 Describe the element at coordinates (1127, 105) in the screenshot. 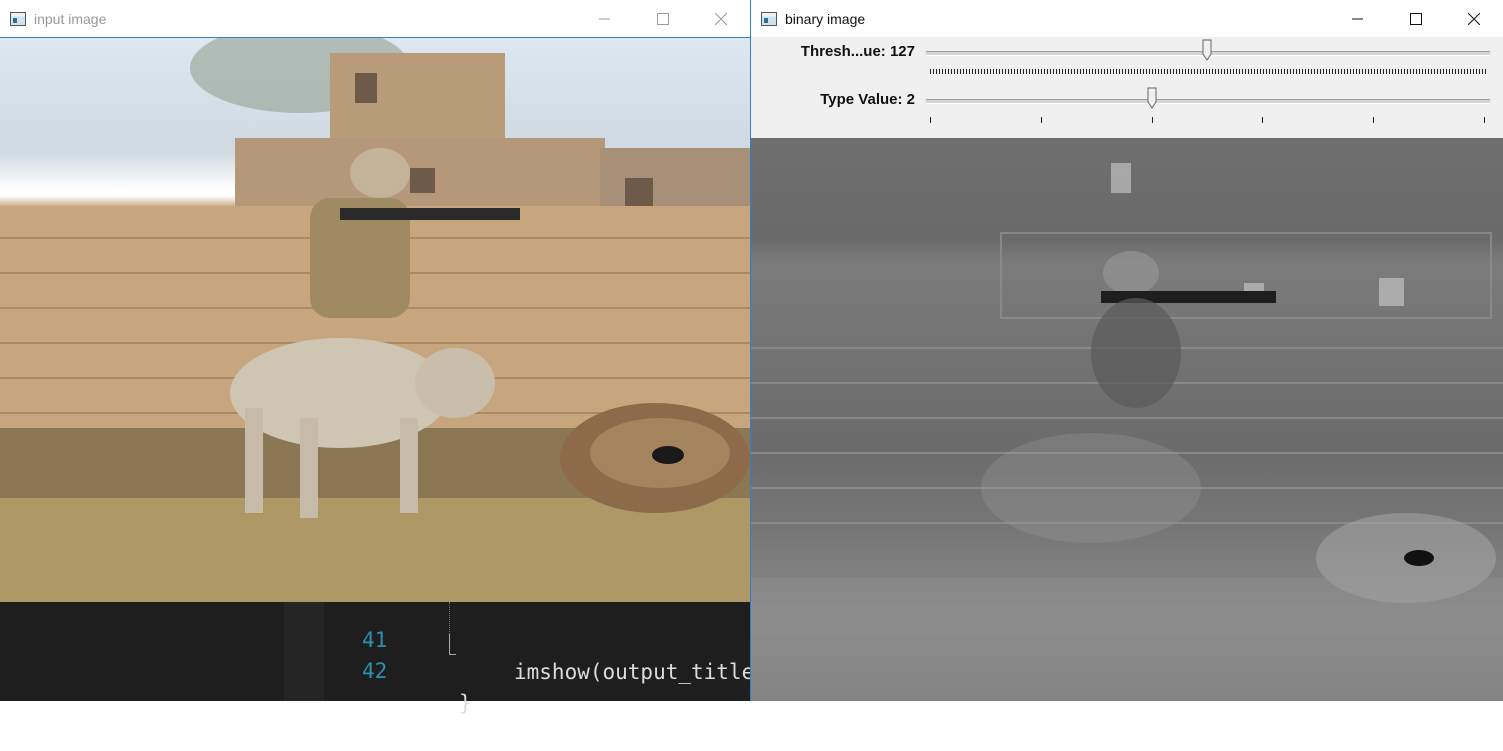

I see `type-trackbar: Type Value: 2` at that location.